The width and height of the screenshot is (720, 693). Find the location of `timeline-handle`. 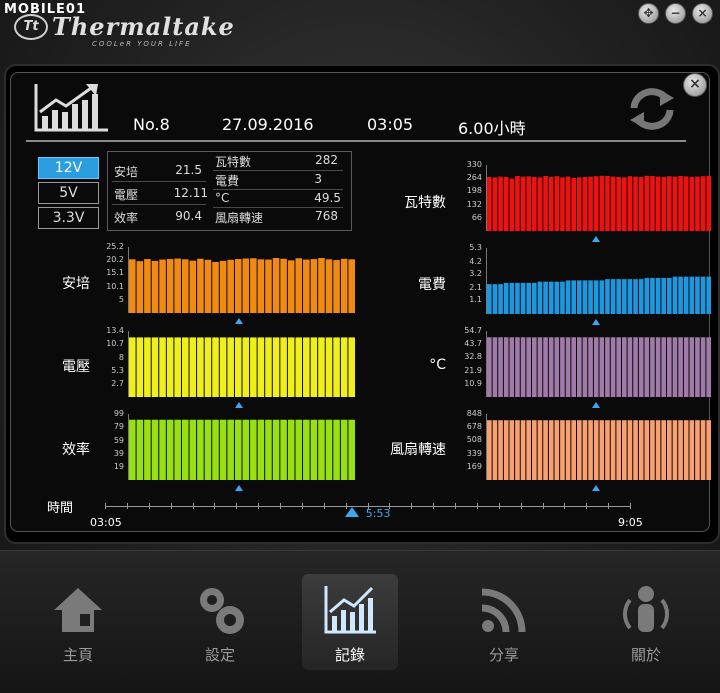

timeline-handle is located at coordinates (351, 512).